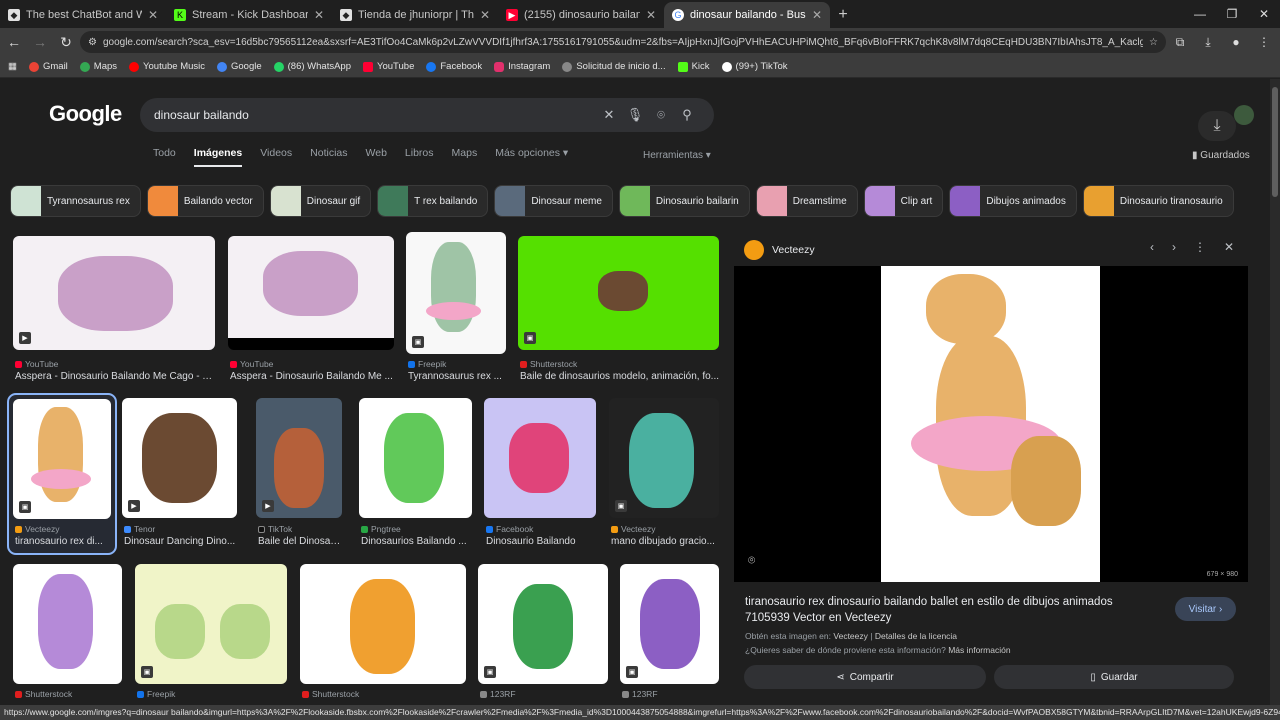  What do you see at coordinates (865, 677) in the screenshot?
I see `share-button: ⋖ Compartir` at bounding box center [865, 677].